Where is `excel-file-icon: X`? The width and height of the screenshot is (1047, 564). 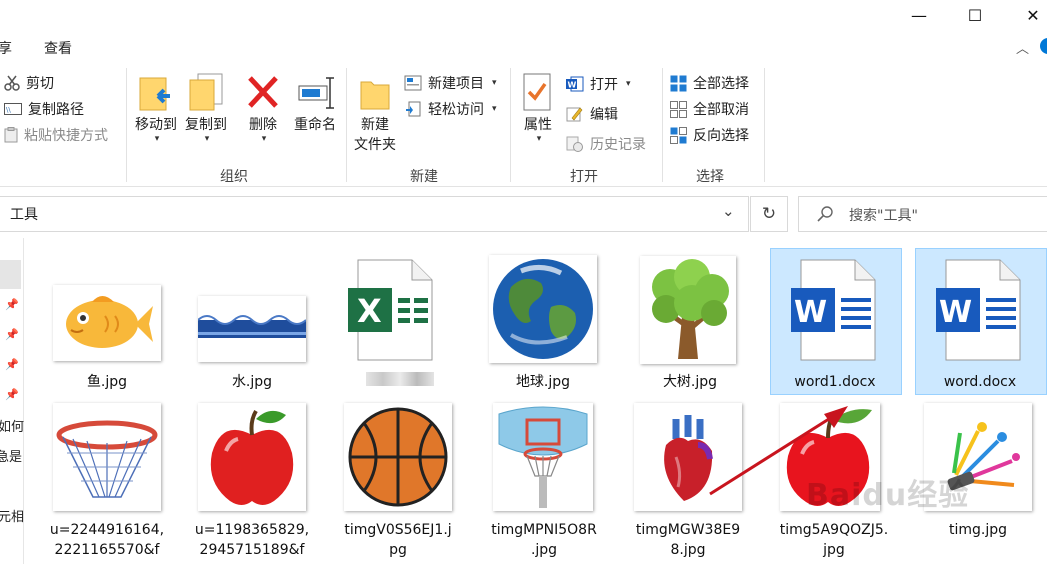 excel-file-icon: X is located at coordinates (390, 310).